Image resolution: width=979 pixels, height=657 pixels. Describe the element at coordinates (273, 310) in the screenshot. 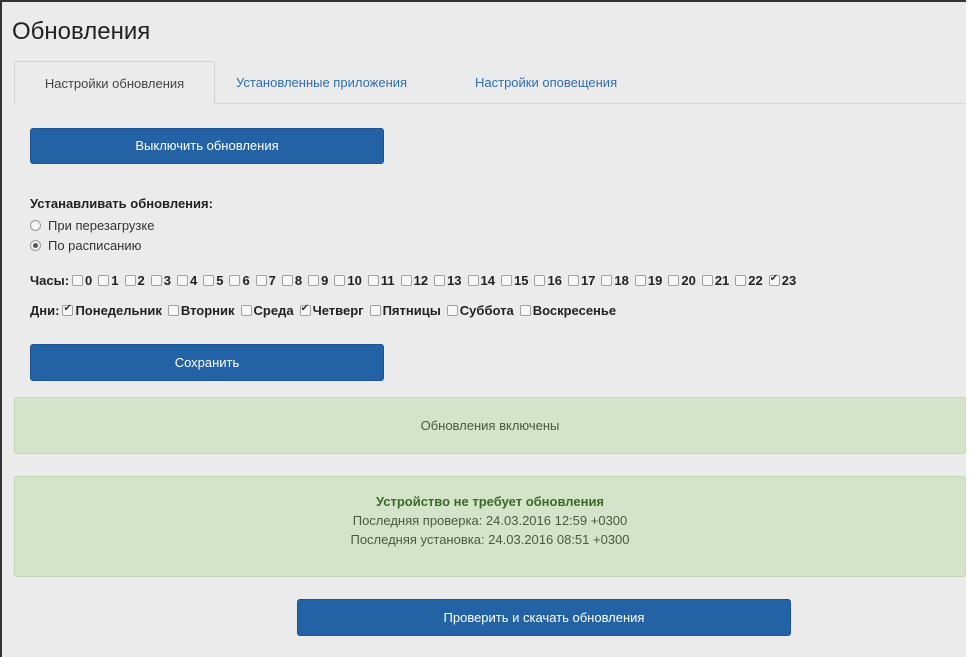

I see `checkbox-label: Среда` at that location.